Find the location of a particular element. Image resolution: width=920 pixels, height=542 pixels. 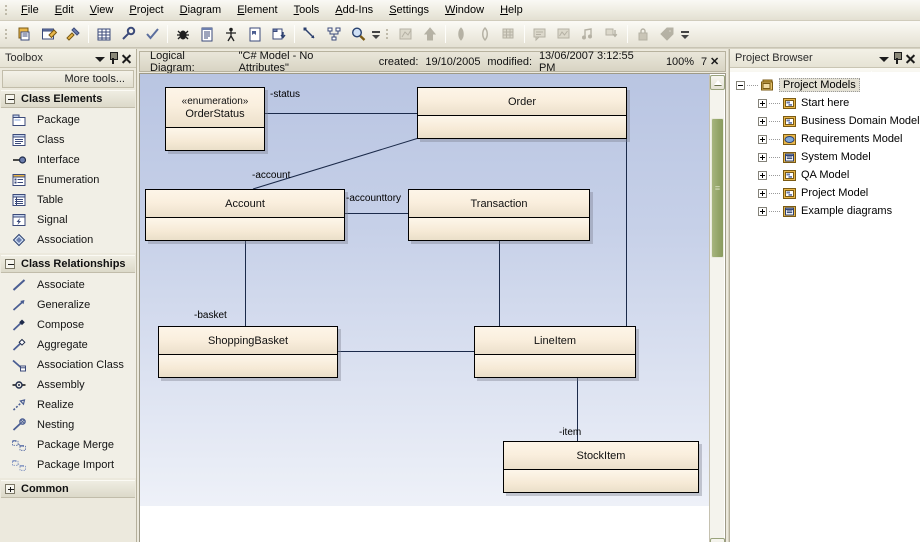

tree-node-business-domain-model: Business Domain Model is located at coordinates (825, 121).